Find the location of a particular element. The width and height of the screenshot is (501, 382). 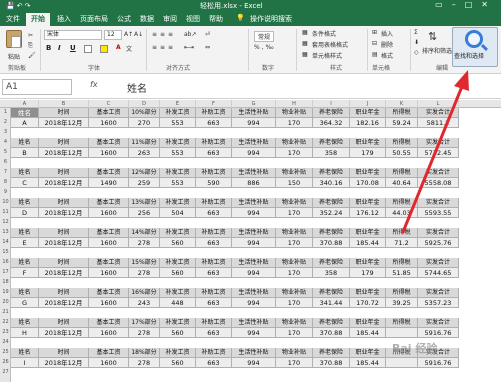

align-top-icons: ≡≡≡ is located at coordinates (164, 34).